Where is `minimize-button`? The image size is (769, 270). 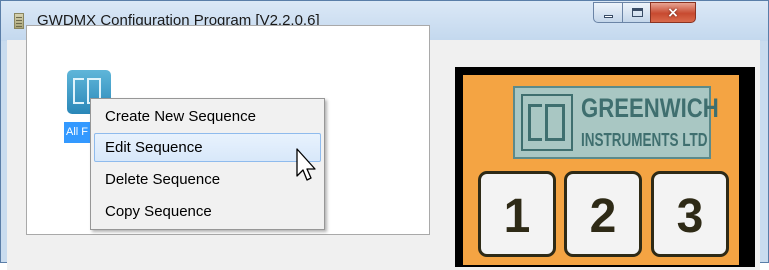 minimize-button is located at coordinates (608, 12).